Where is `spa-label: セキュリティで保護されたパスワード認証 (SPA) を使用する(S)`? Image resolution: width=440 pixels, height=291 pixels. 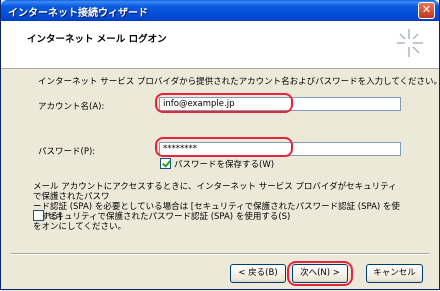
spa-label: セキュリティで保護されたパスワード認証 (SPA) を使用する(S) is located at coordinates (168, 216).